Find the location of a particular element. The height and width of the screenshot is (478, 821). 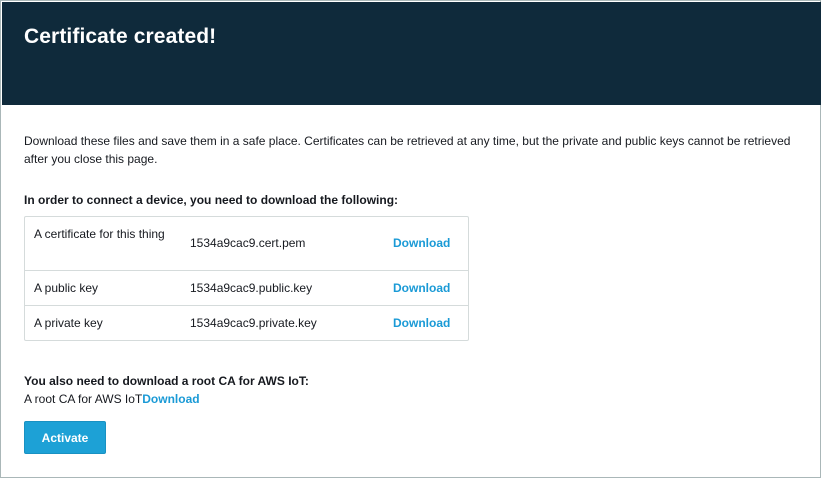

file-name: 1534a9cac9.cert.pem is located at coordinates (248, 243).